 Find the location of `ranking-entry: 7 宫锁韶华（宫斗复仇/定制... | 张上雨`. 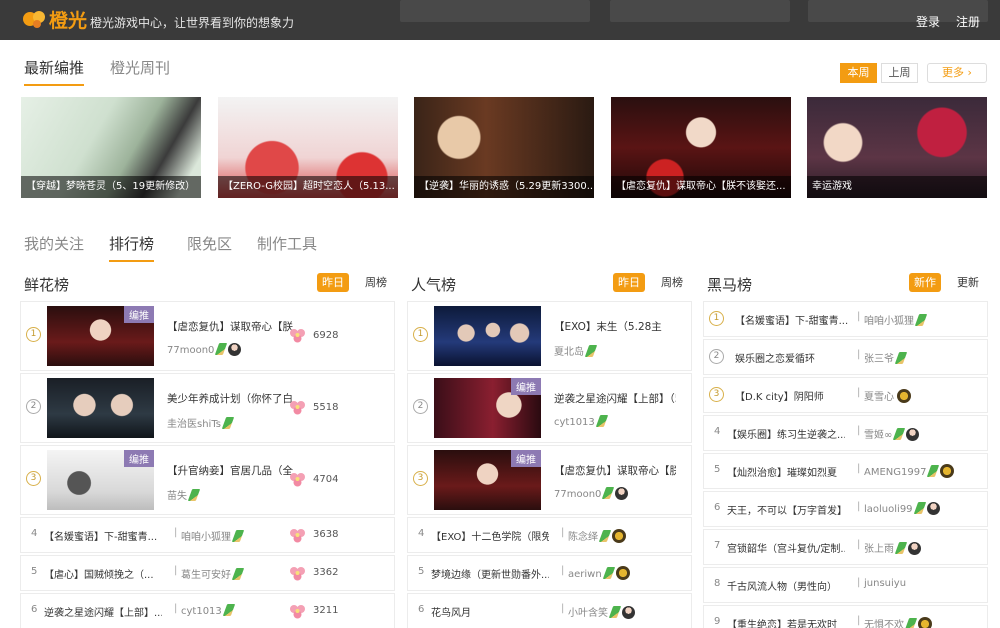

ranking-entry: 7 宫锁韶华（宫斗复仇/定制... | 张上雨 is located at coordinates (845, 547).